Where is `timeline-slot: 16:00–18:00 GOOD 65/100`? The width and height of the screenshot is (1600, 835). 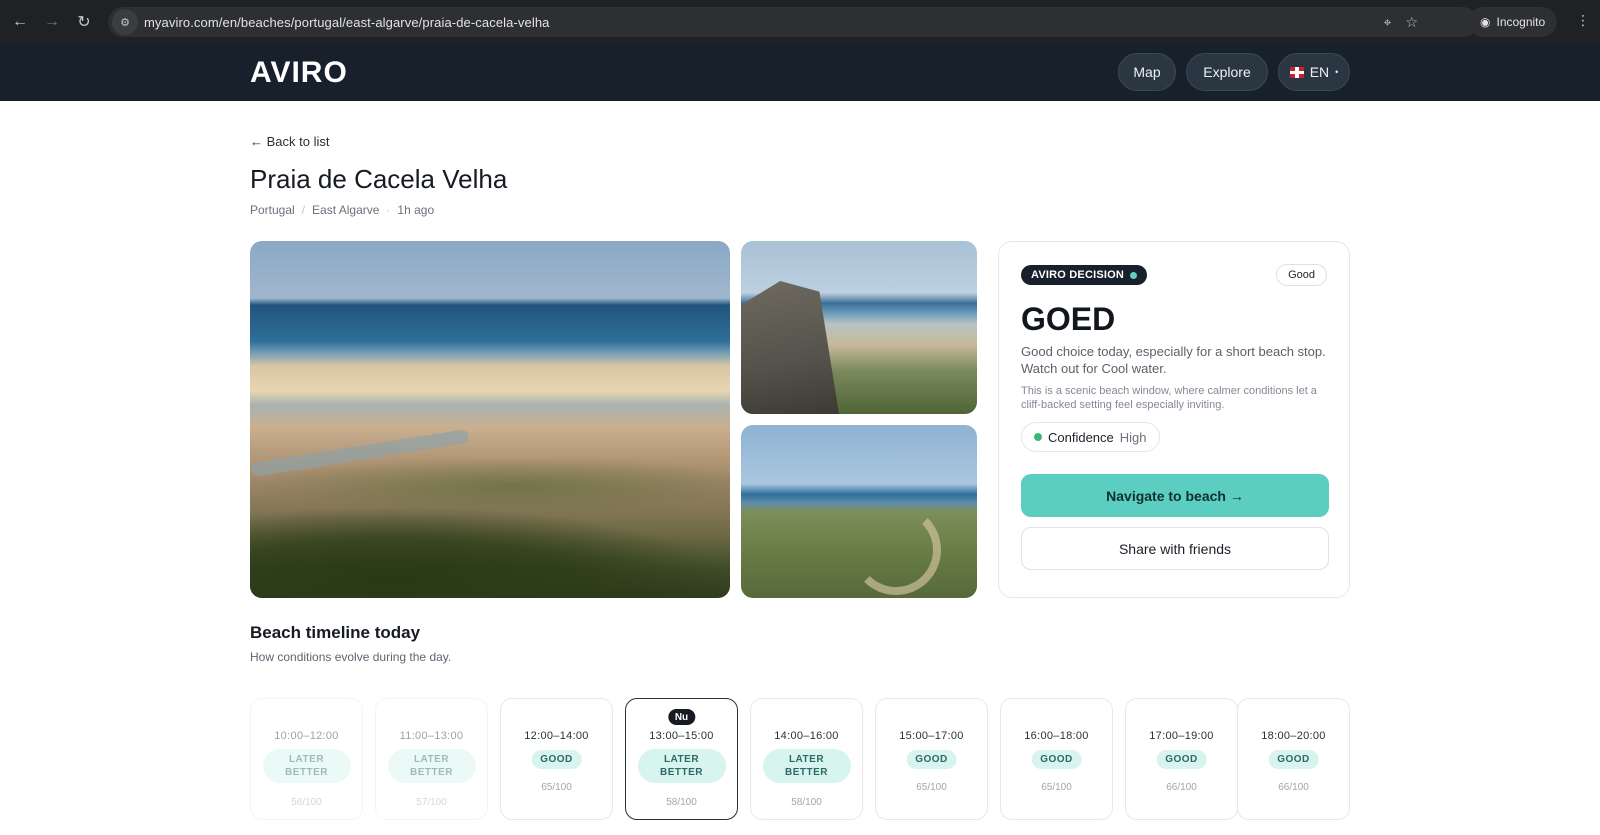
timeline-slot: 16:00–18:00 GOOD 65/100 is located at coordinates (1056, 759).